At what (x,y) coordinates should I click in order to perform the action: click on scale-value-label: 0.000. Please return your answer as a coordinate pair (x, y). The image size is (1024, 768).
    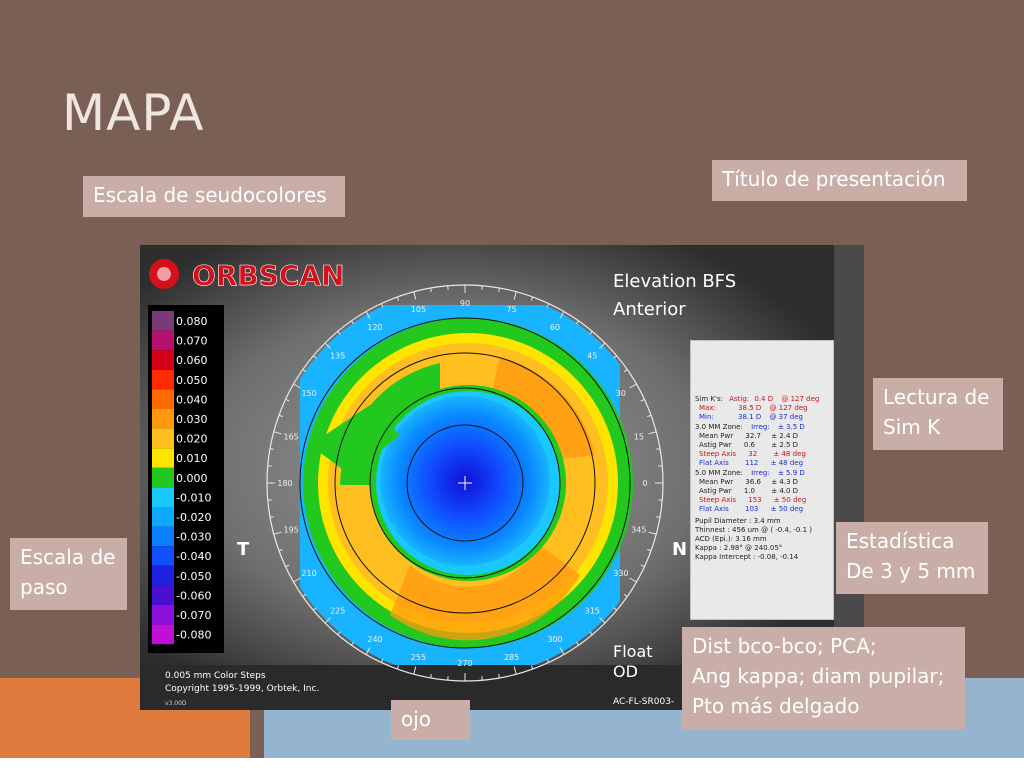
    Looking at the image, I should click on (192, 478).